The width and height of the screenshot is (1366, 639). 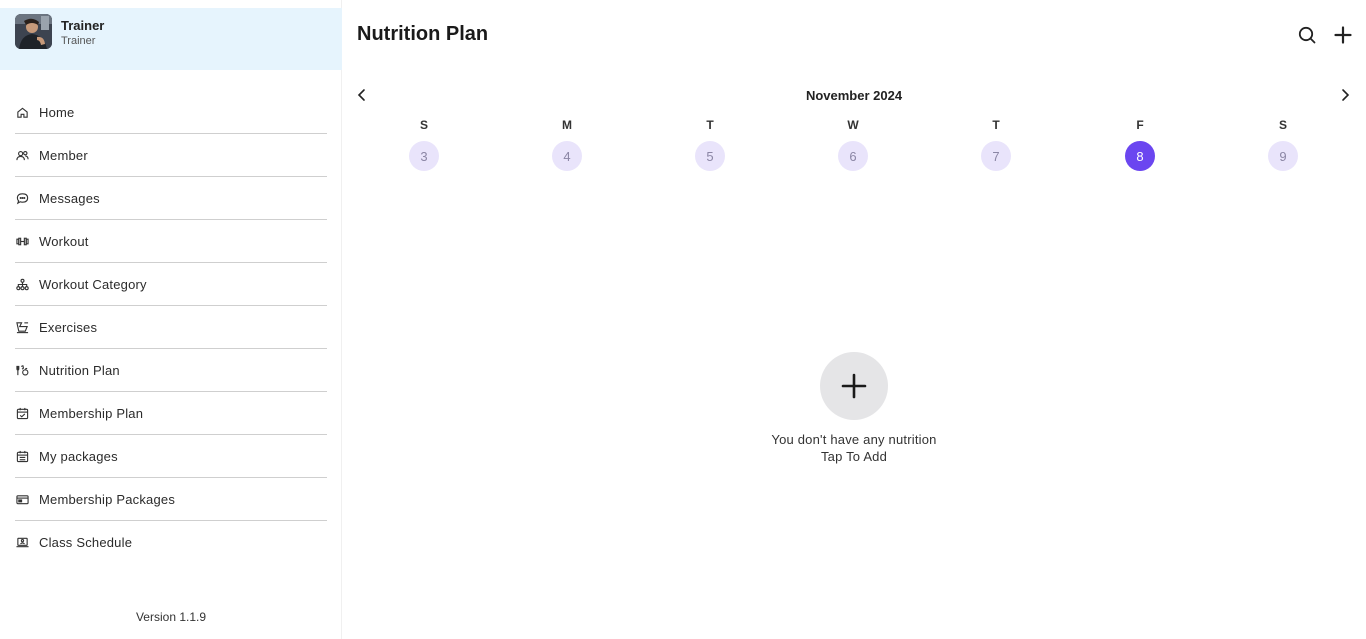 What do you see at coordinates (1140, 125) in the screenshot?
I see `weekday-label: F` at bounding box center [1140, 125].